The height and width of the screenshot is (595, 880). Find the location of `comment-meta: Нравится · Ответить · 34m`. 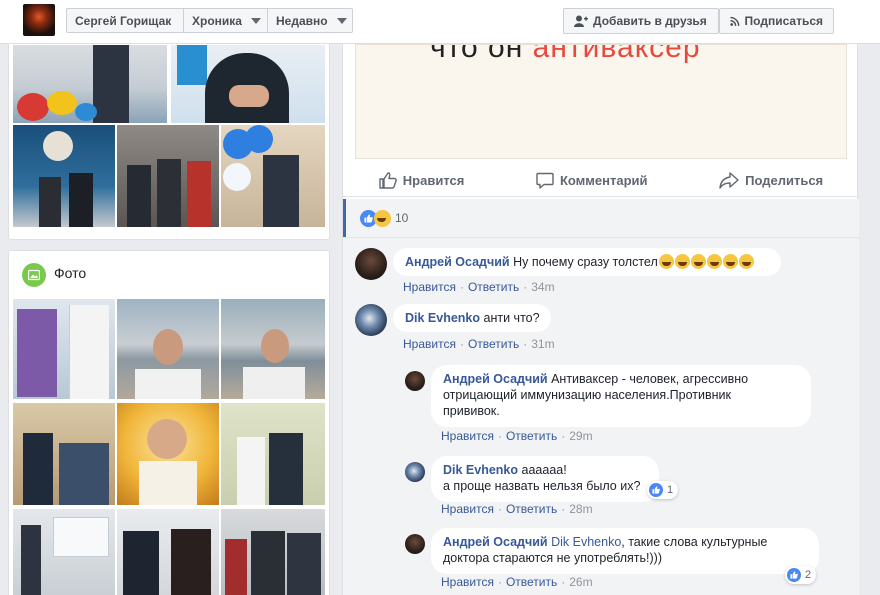

comment-meta: Нравится · Ответить · 34m is located at coordinates (479, 287).